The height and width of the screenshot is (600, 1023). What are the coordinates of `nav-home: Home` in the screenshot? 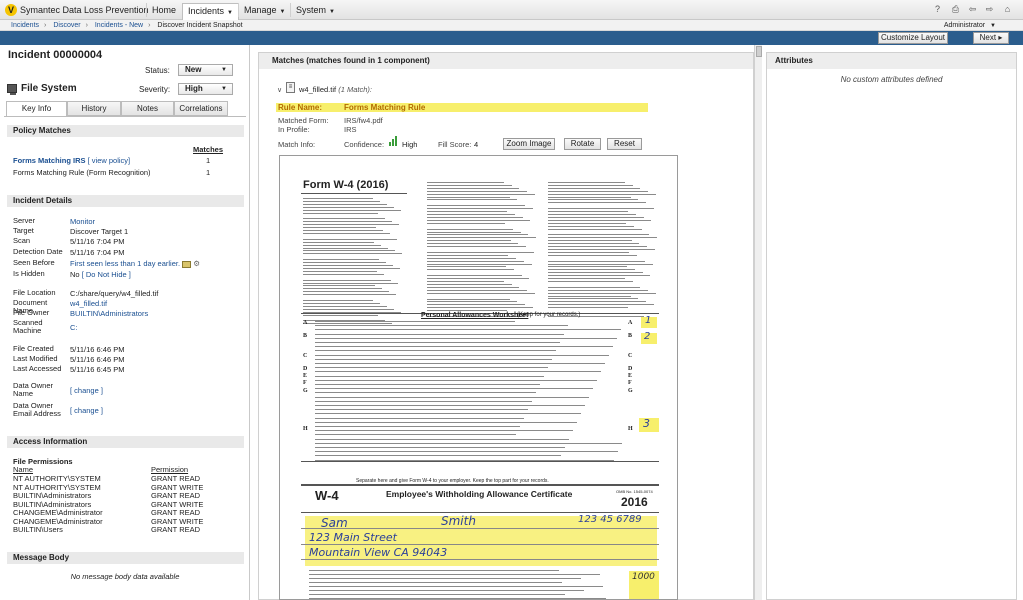 It's located at (163, 10).